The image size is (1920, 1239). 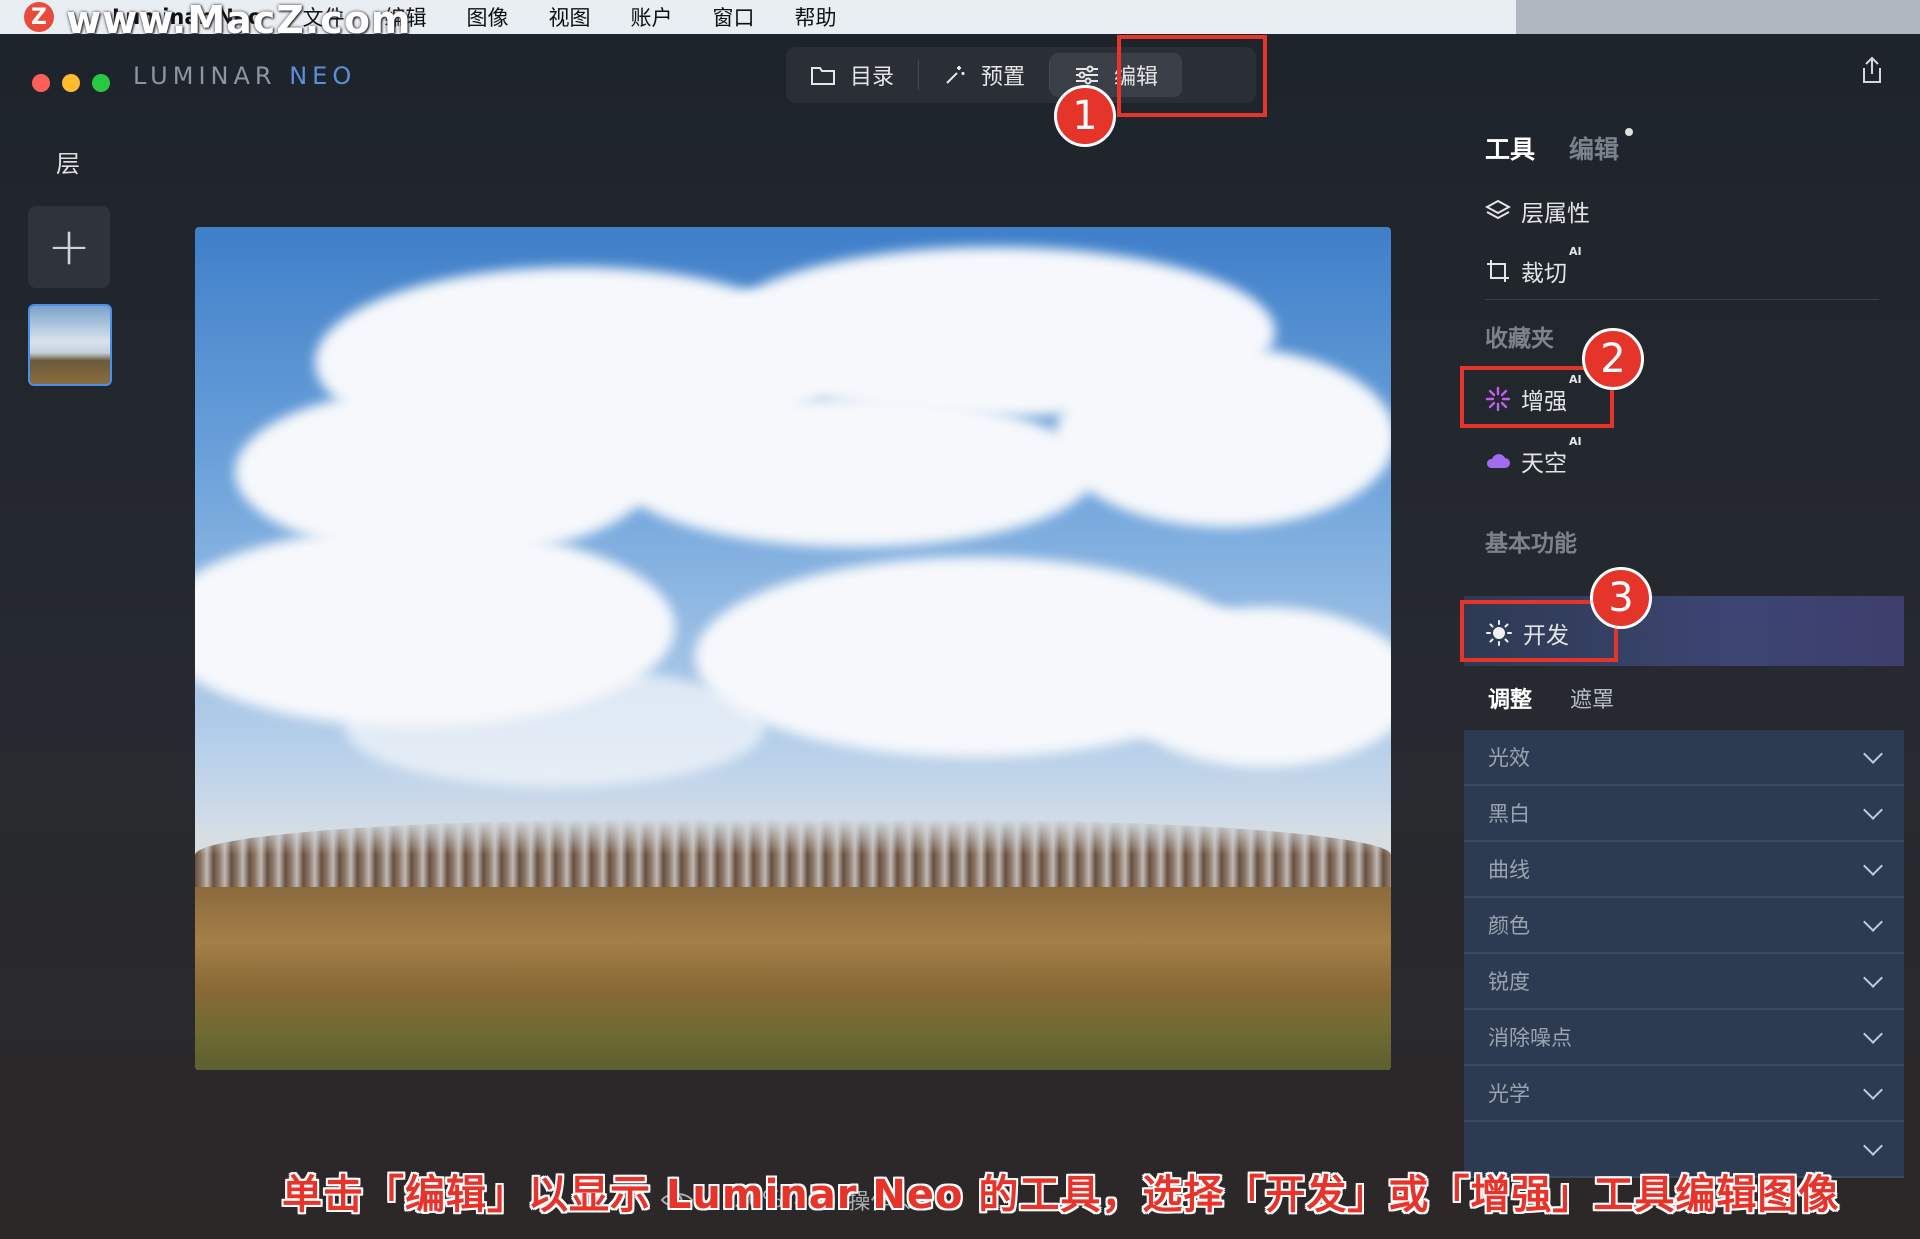 What do you see at coordinates (1537, 211) in the screenshot?
I see `tool-layer-properties: 层属性` at bounding box center [1537, 211].